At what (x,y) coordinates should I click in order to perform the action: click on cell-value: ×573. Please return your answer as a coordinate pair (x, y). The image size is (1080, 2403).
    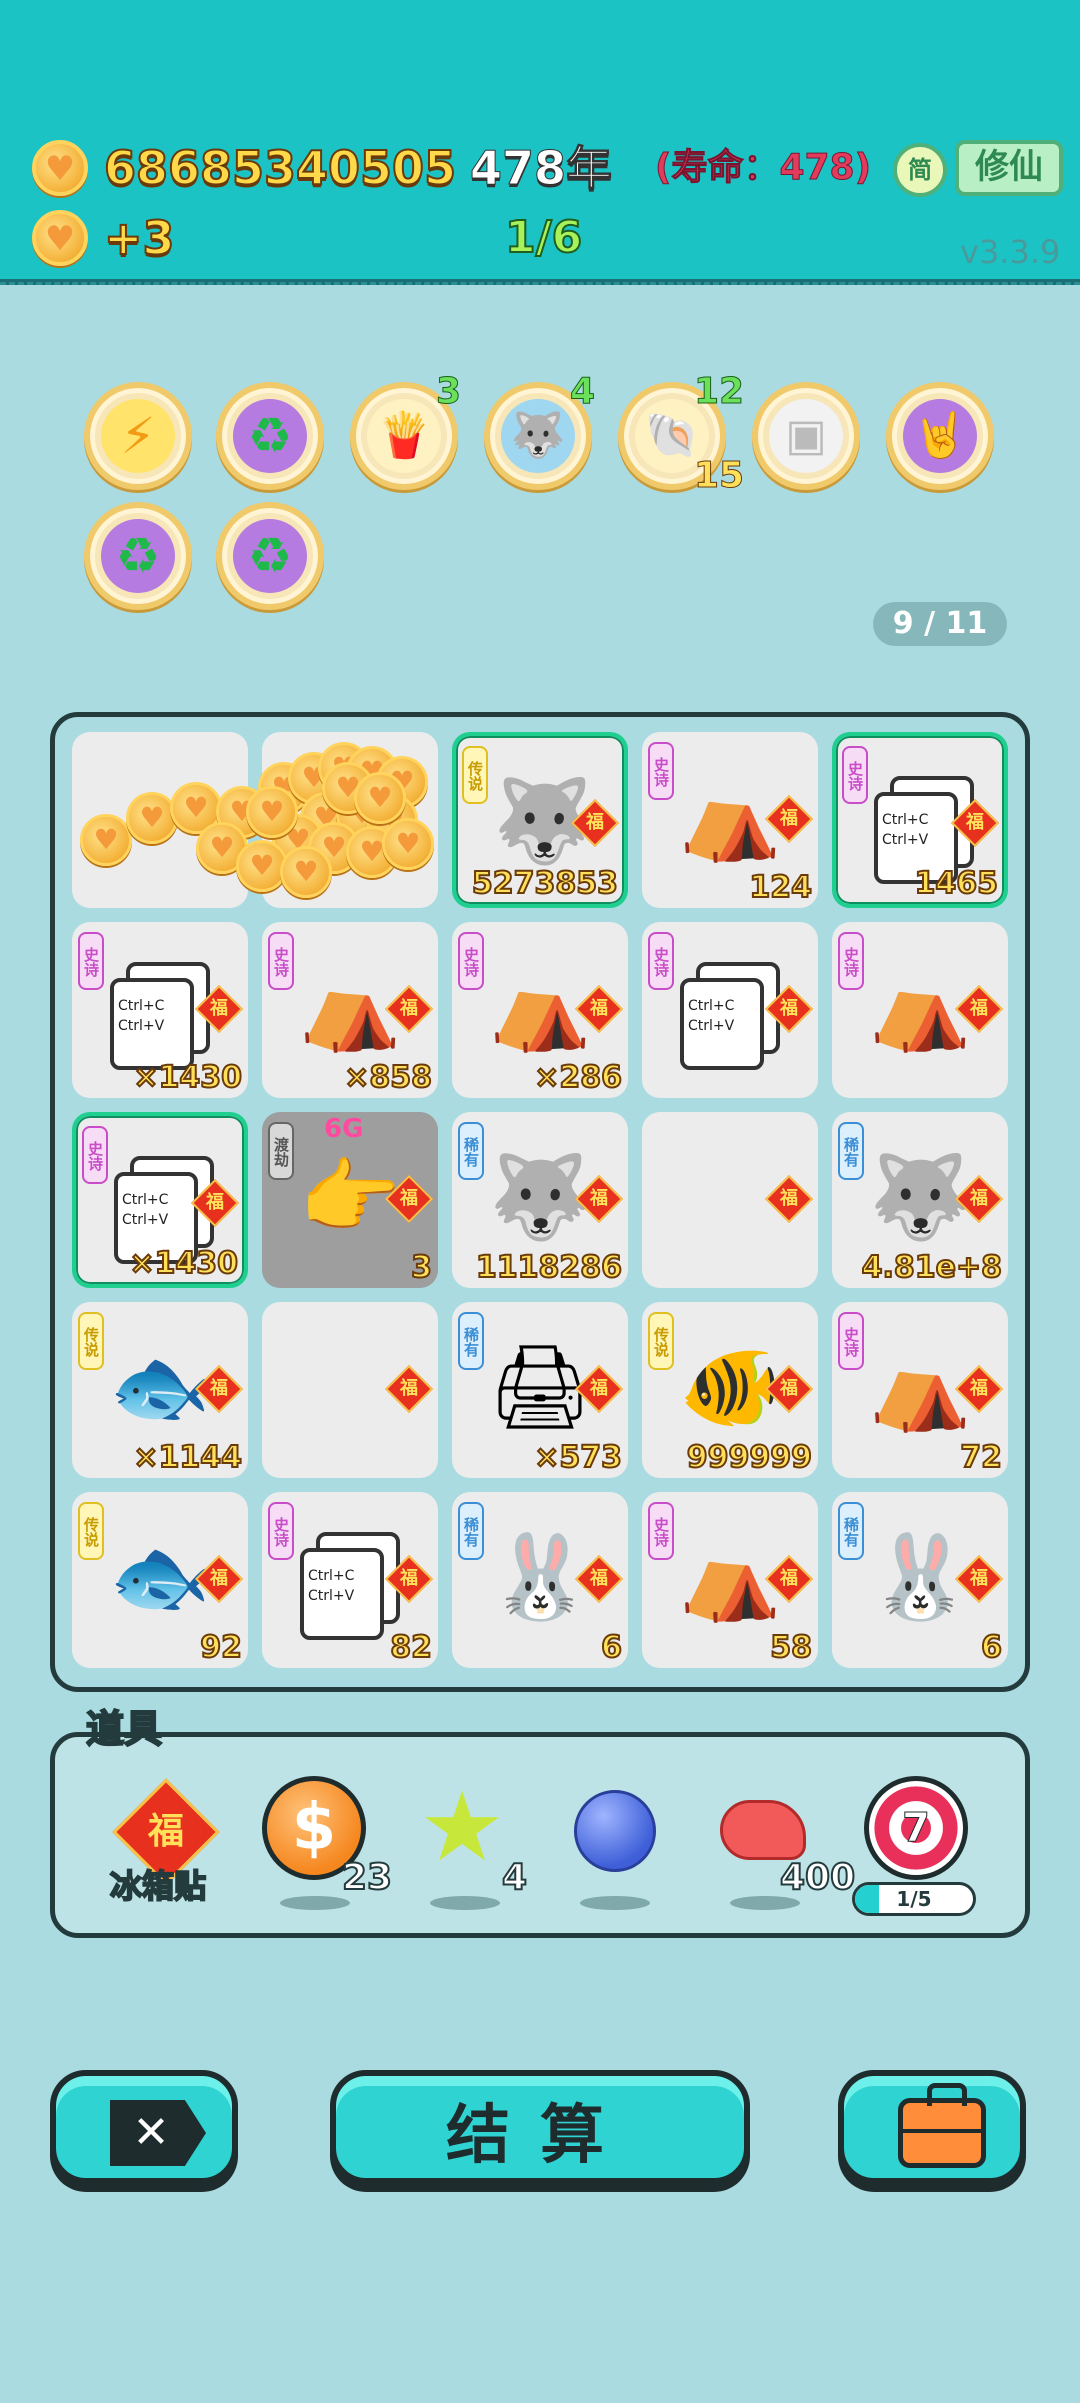
    Looking at the image, I should click on (578, 1457).